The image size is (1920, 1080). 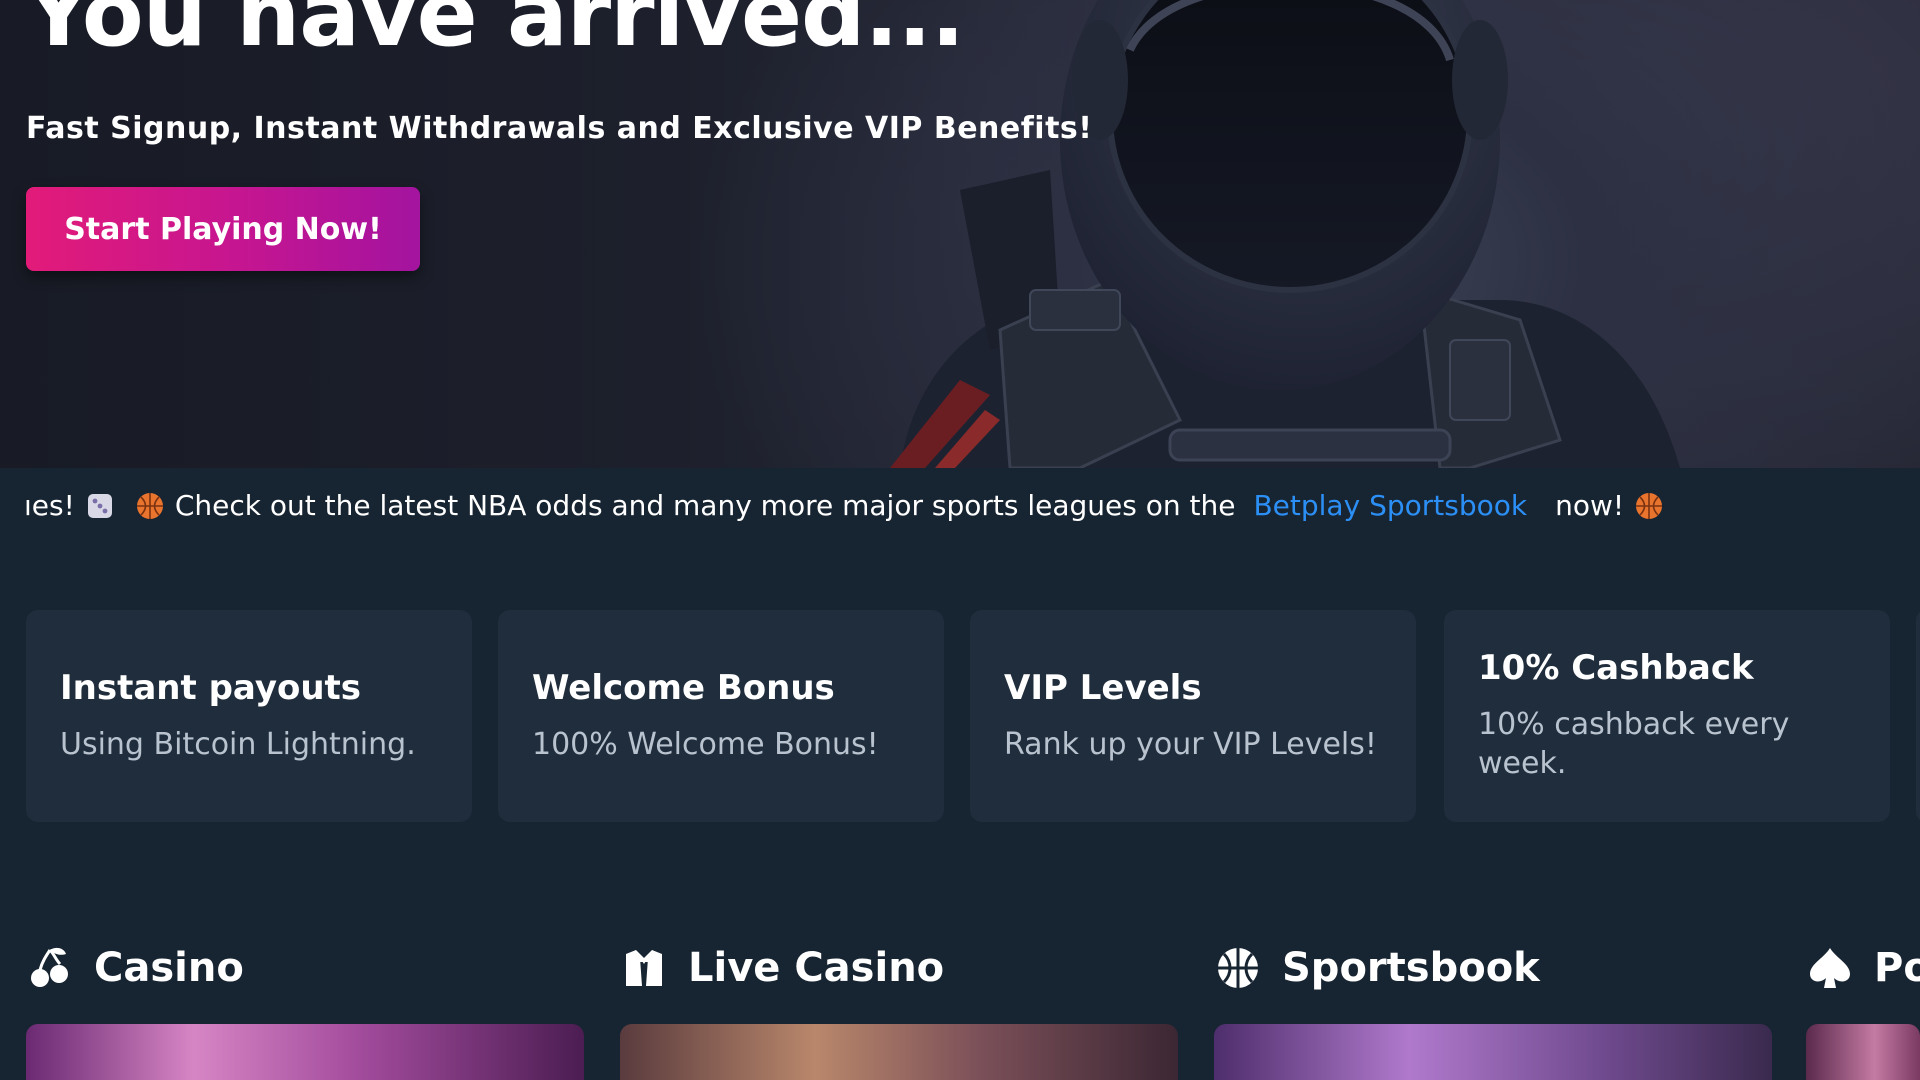 I want to click on ticker-tail: now!, so click(x=1590, y=505).